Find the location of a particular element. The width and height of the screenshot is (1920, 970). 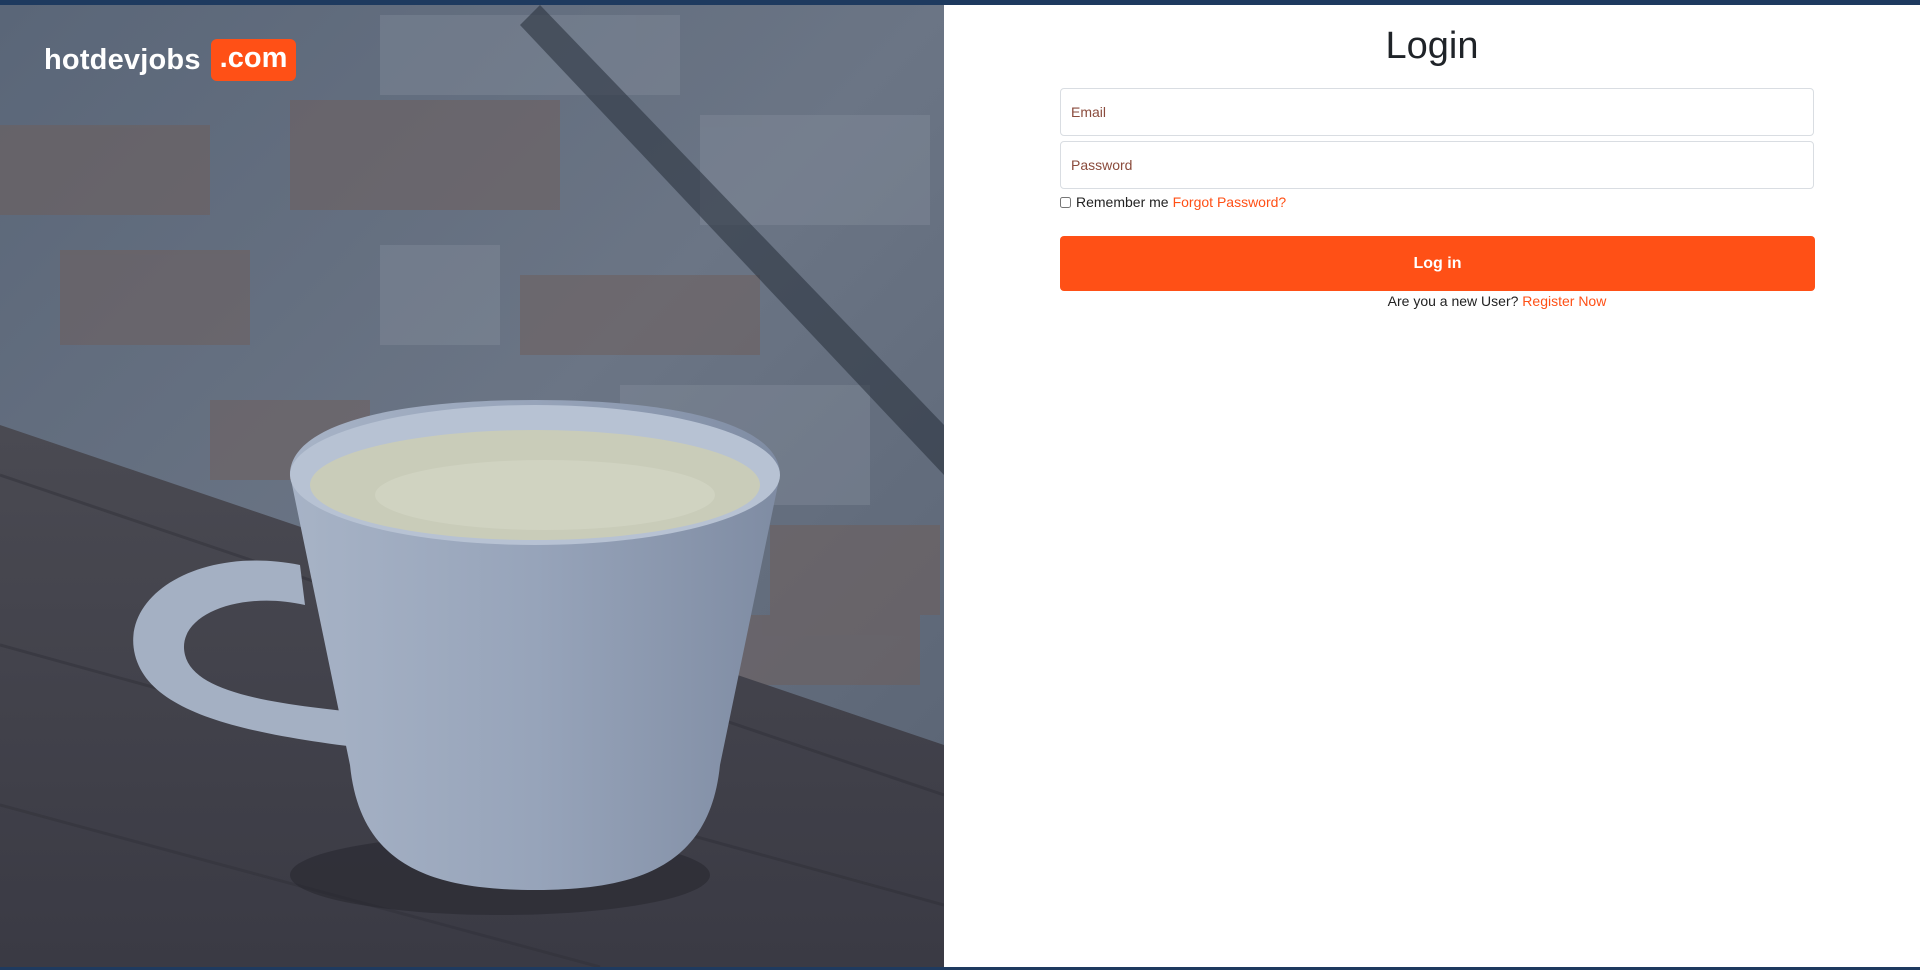

register-prompt: Are you a new User? Register Now is located at coordinates (1432, 301).